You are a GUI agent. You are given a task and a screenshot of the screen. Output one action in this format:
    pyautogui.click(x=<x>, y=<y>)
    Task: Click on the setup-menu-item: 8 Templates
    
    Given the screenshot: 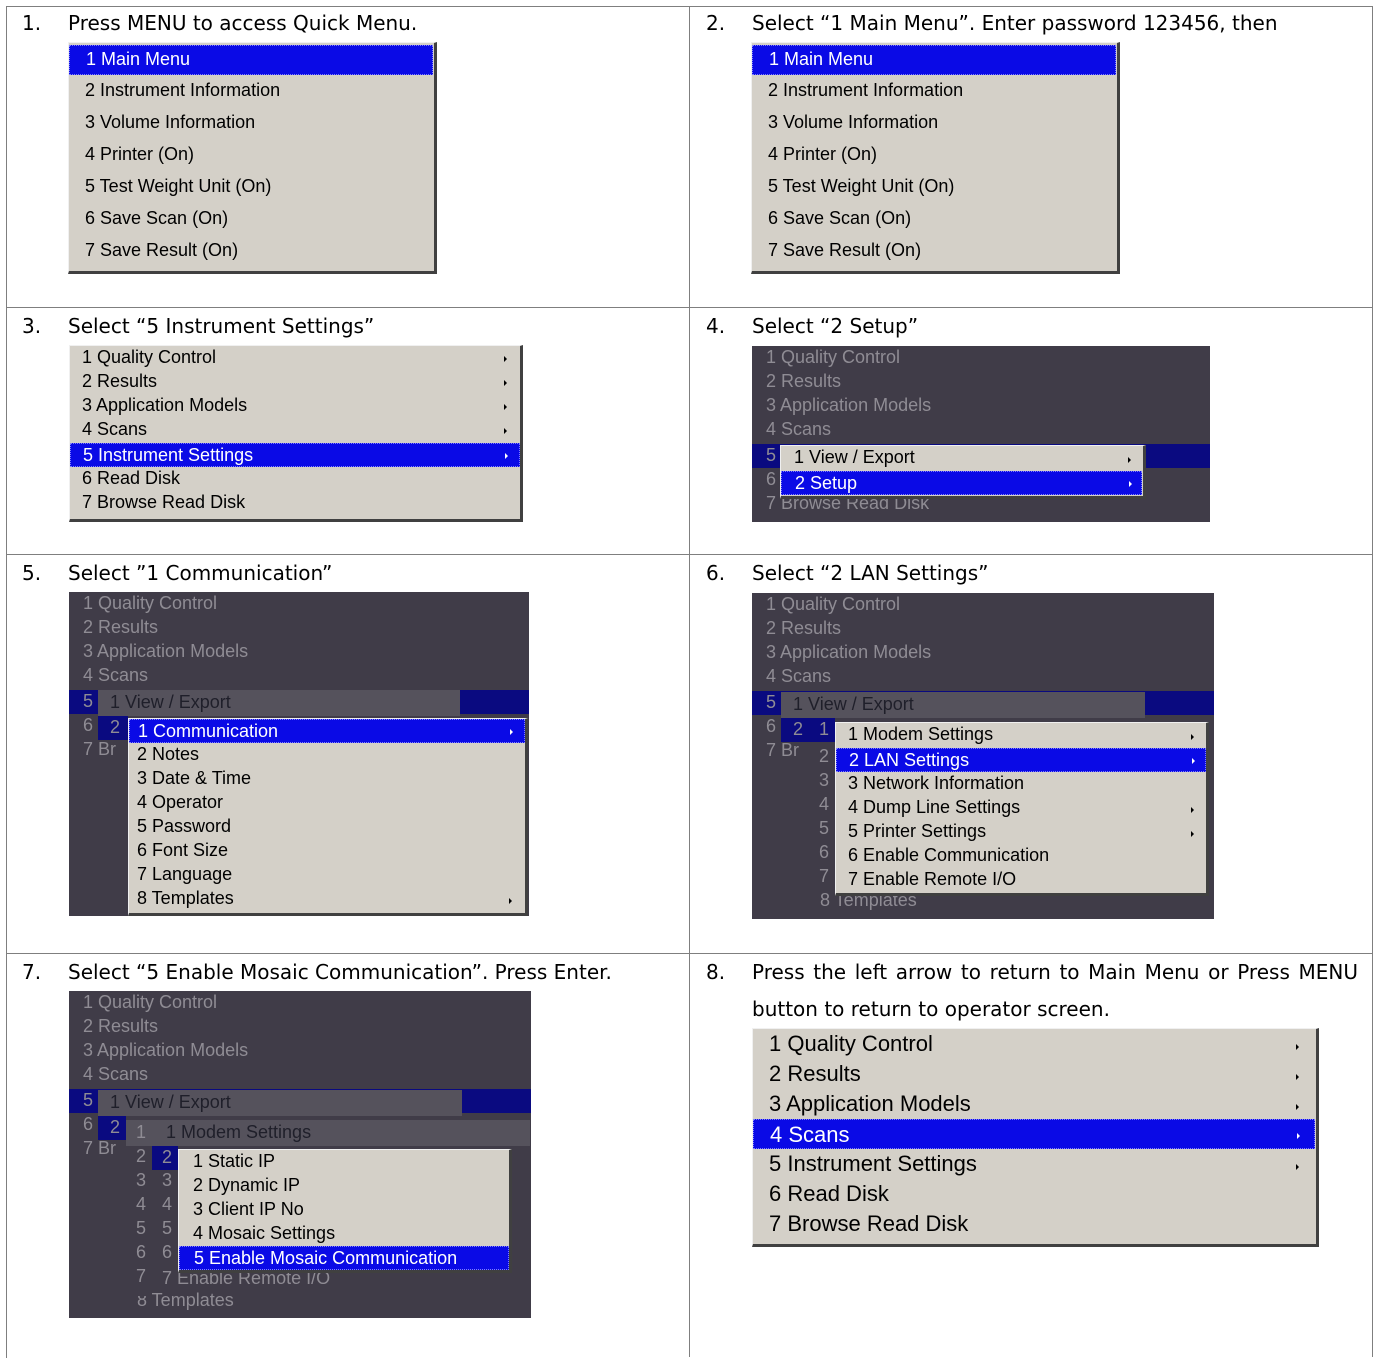 What is the action you would take?
    pyautogui.click(x=327, y=899)
    